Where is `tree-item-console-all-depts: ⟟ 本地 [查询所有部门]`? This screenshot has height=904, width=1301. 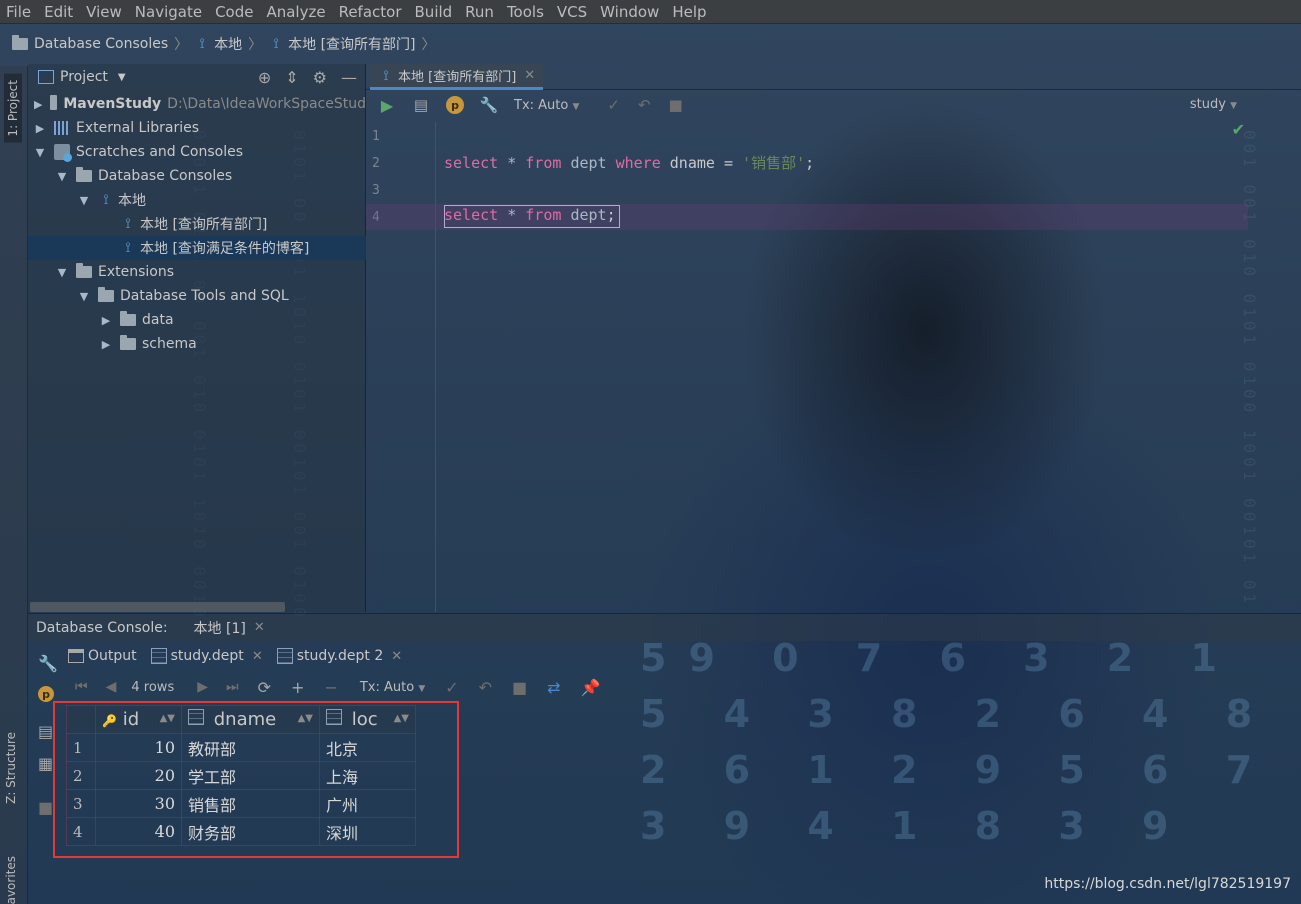 tree-item-console-all-depts: ⟟ 本地 [查询所有部门] is located at coordinates (197, 224).